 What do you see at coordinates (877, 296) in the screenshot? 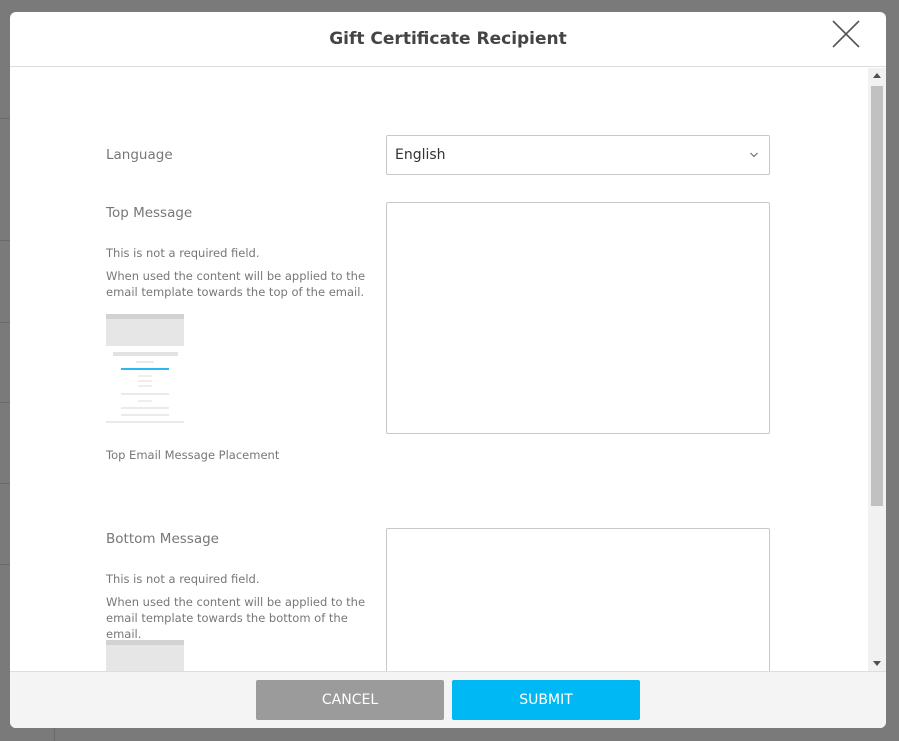
I see `scrollbar-thumb` at bounding box center [877, 296].